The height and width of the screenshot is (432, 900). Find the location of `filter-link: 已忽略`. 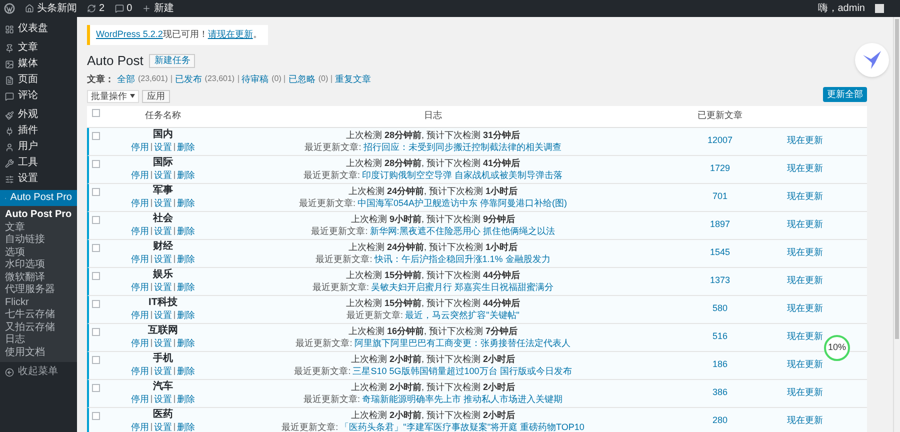

filter-link: 已忽略 is located at coordinates (302, 79).